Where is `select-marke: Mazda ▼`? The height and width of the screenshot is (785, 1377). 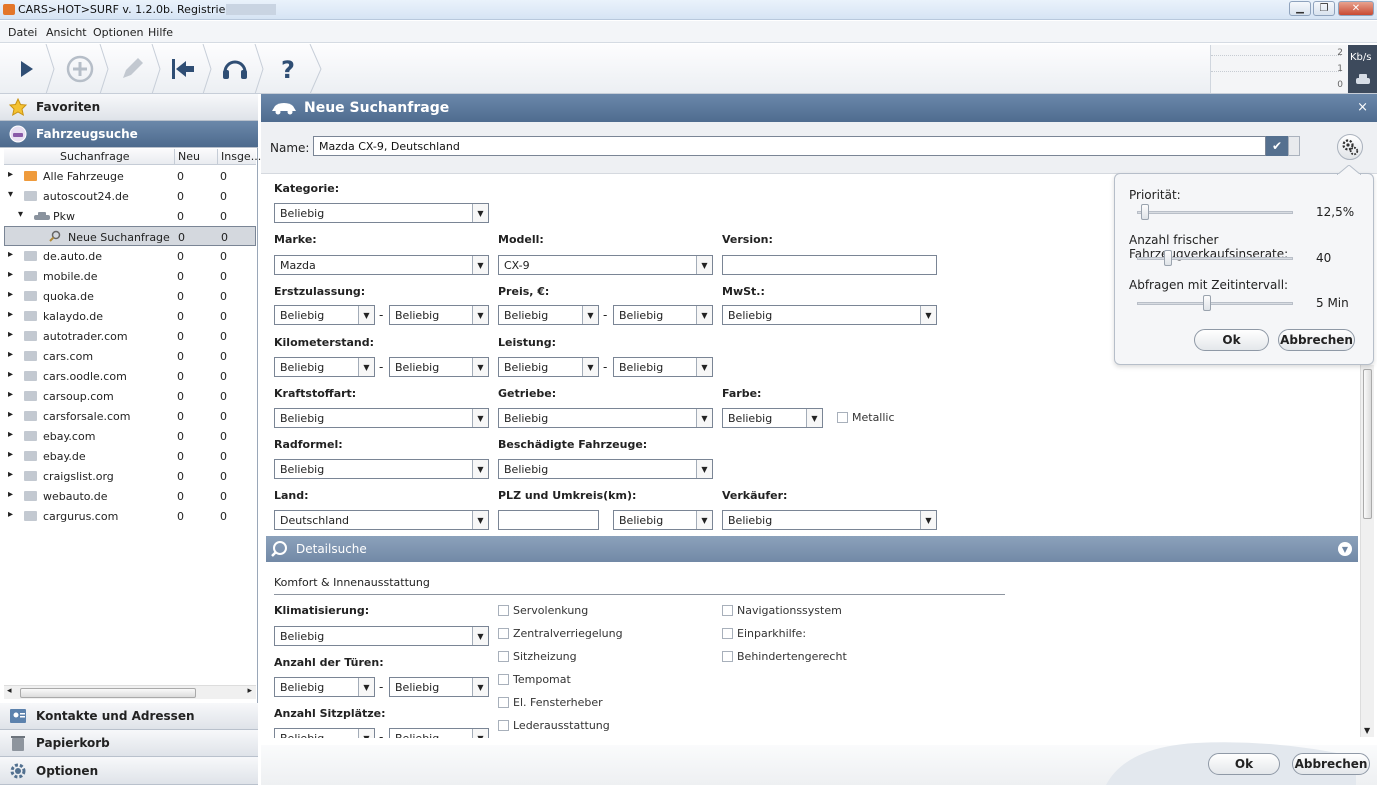
select-marke: Mazda ▼ is located at coordinates (381, 265).